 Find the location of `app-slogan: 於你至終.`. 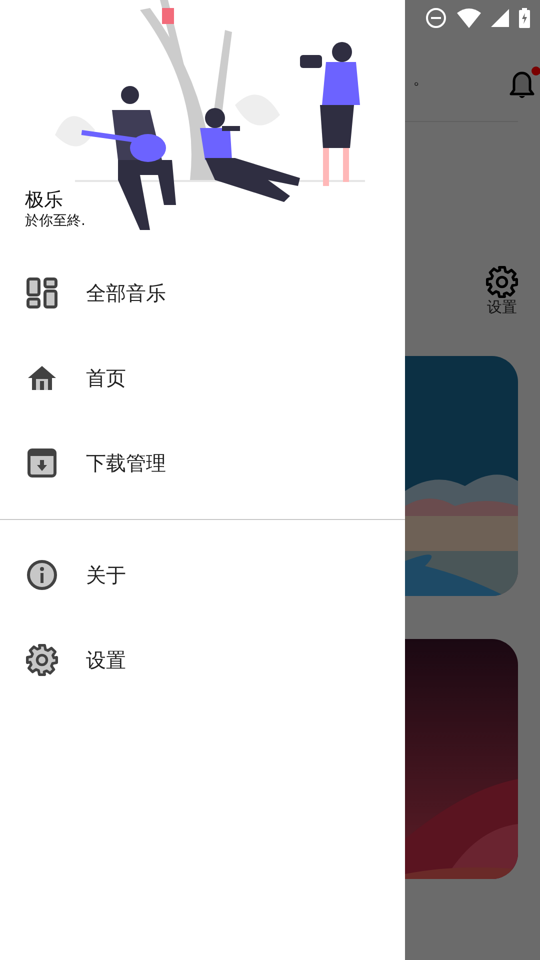

app-slogan: 於你至終. is located at coordinates (55, 221).